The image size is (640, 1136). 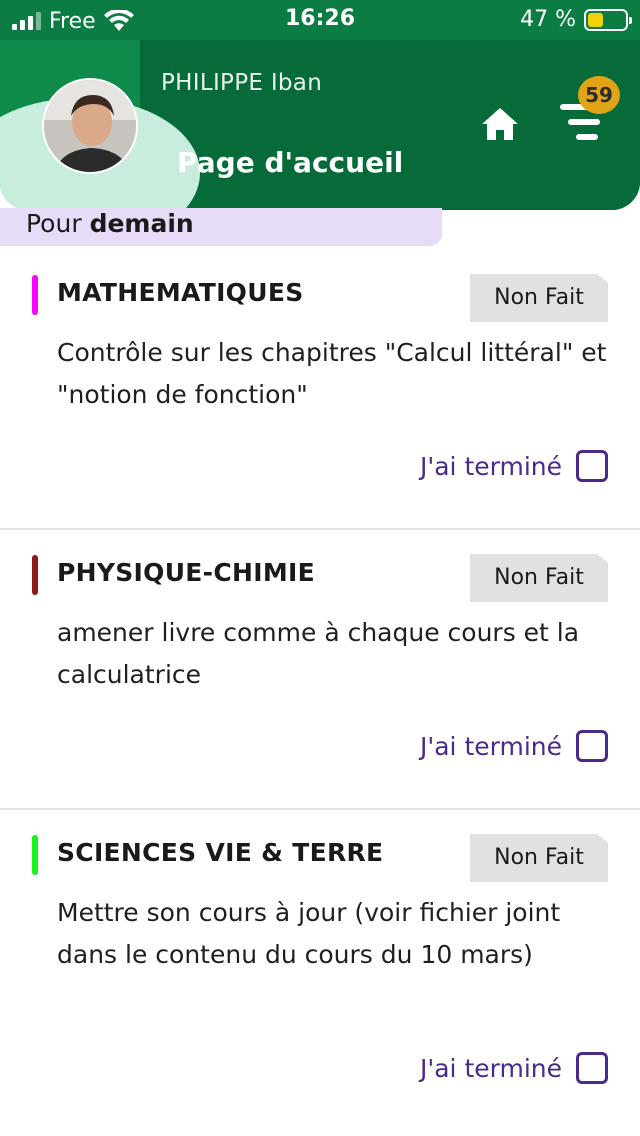 I want to click on avatar-photo, so click(x=90, y=126).